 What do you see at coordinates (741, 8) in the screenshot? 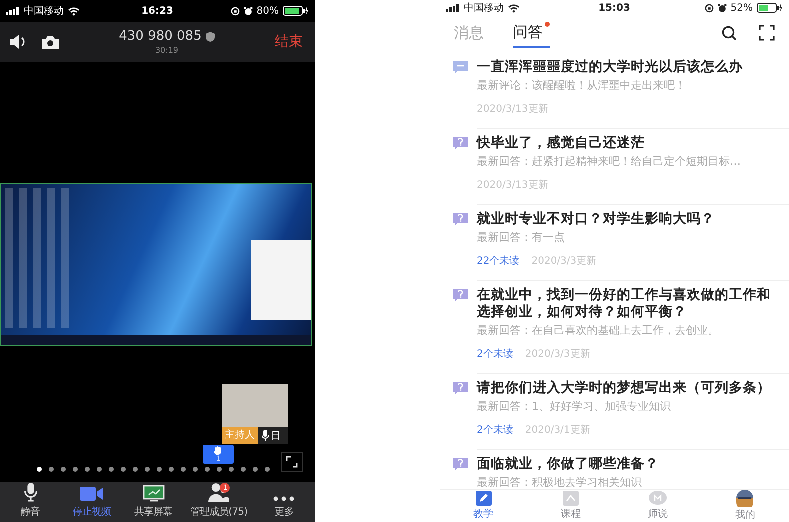
I see `battery-percent: 52%` at bounding box center [741, 8].